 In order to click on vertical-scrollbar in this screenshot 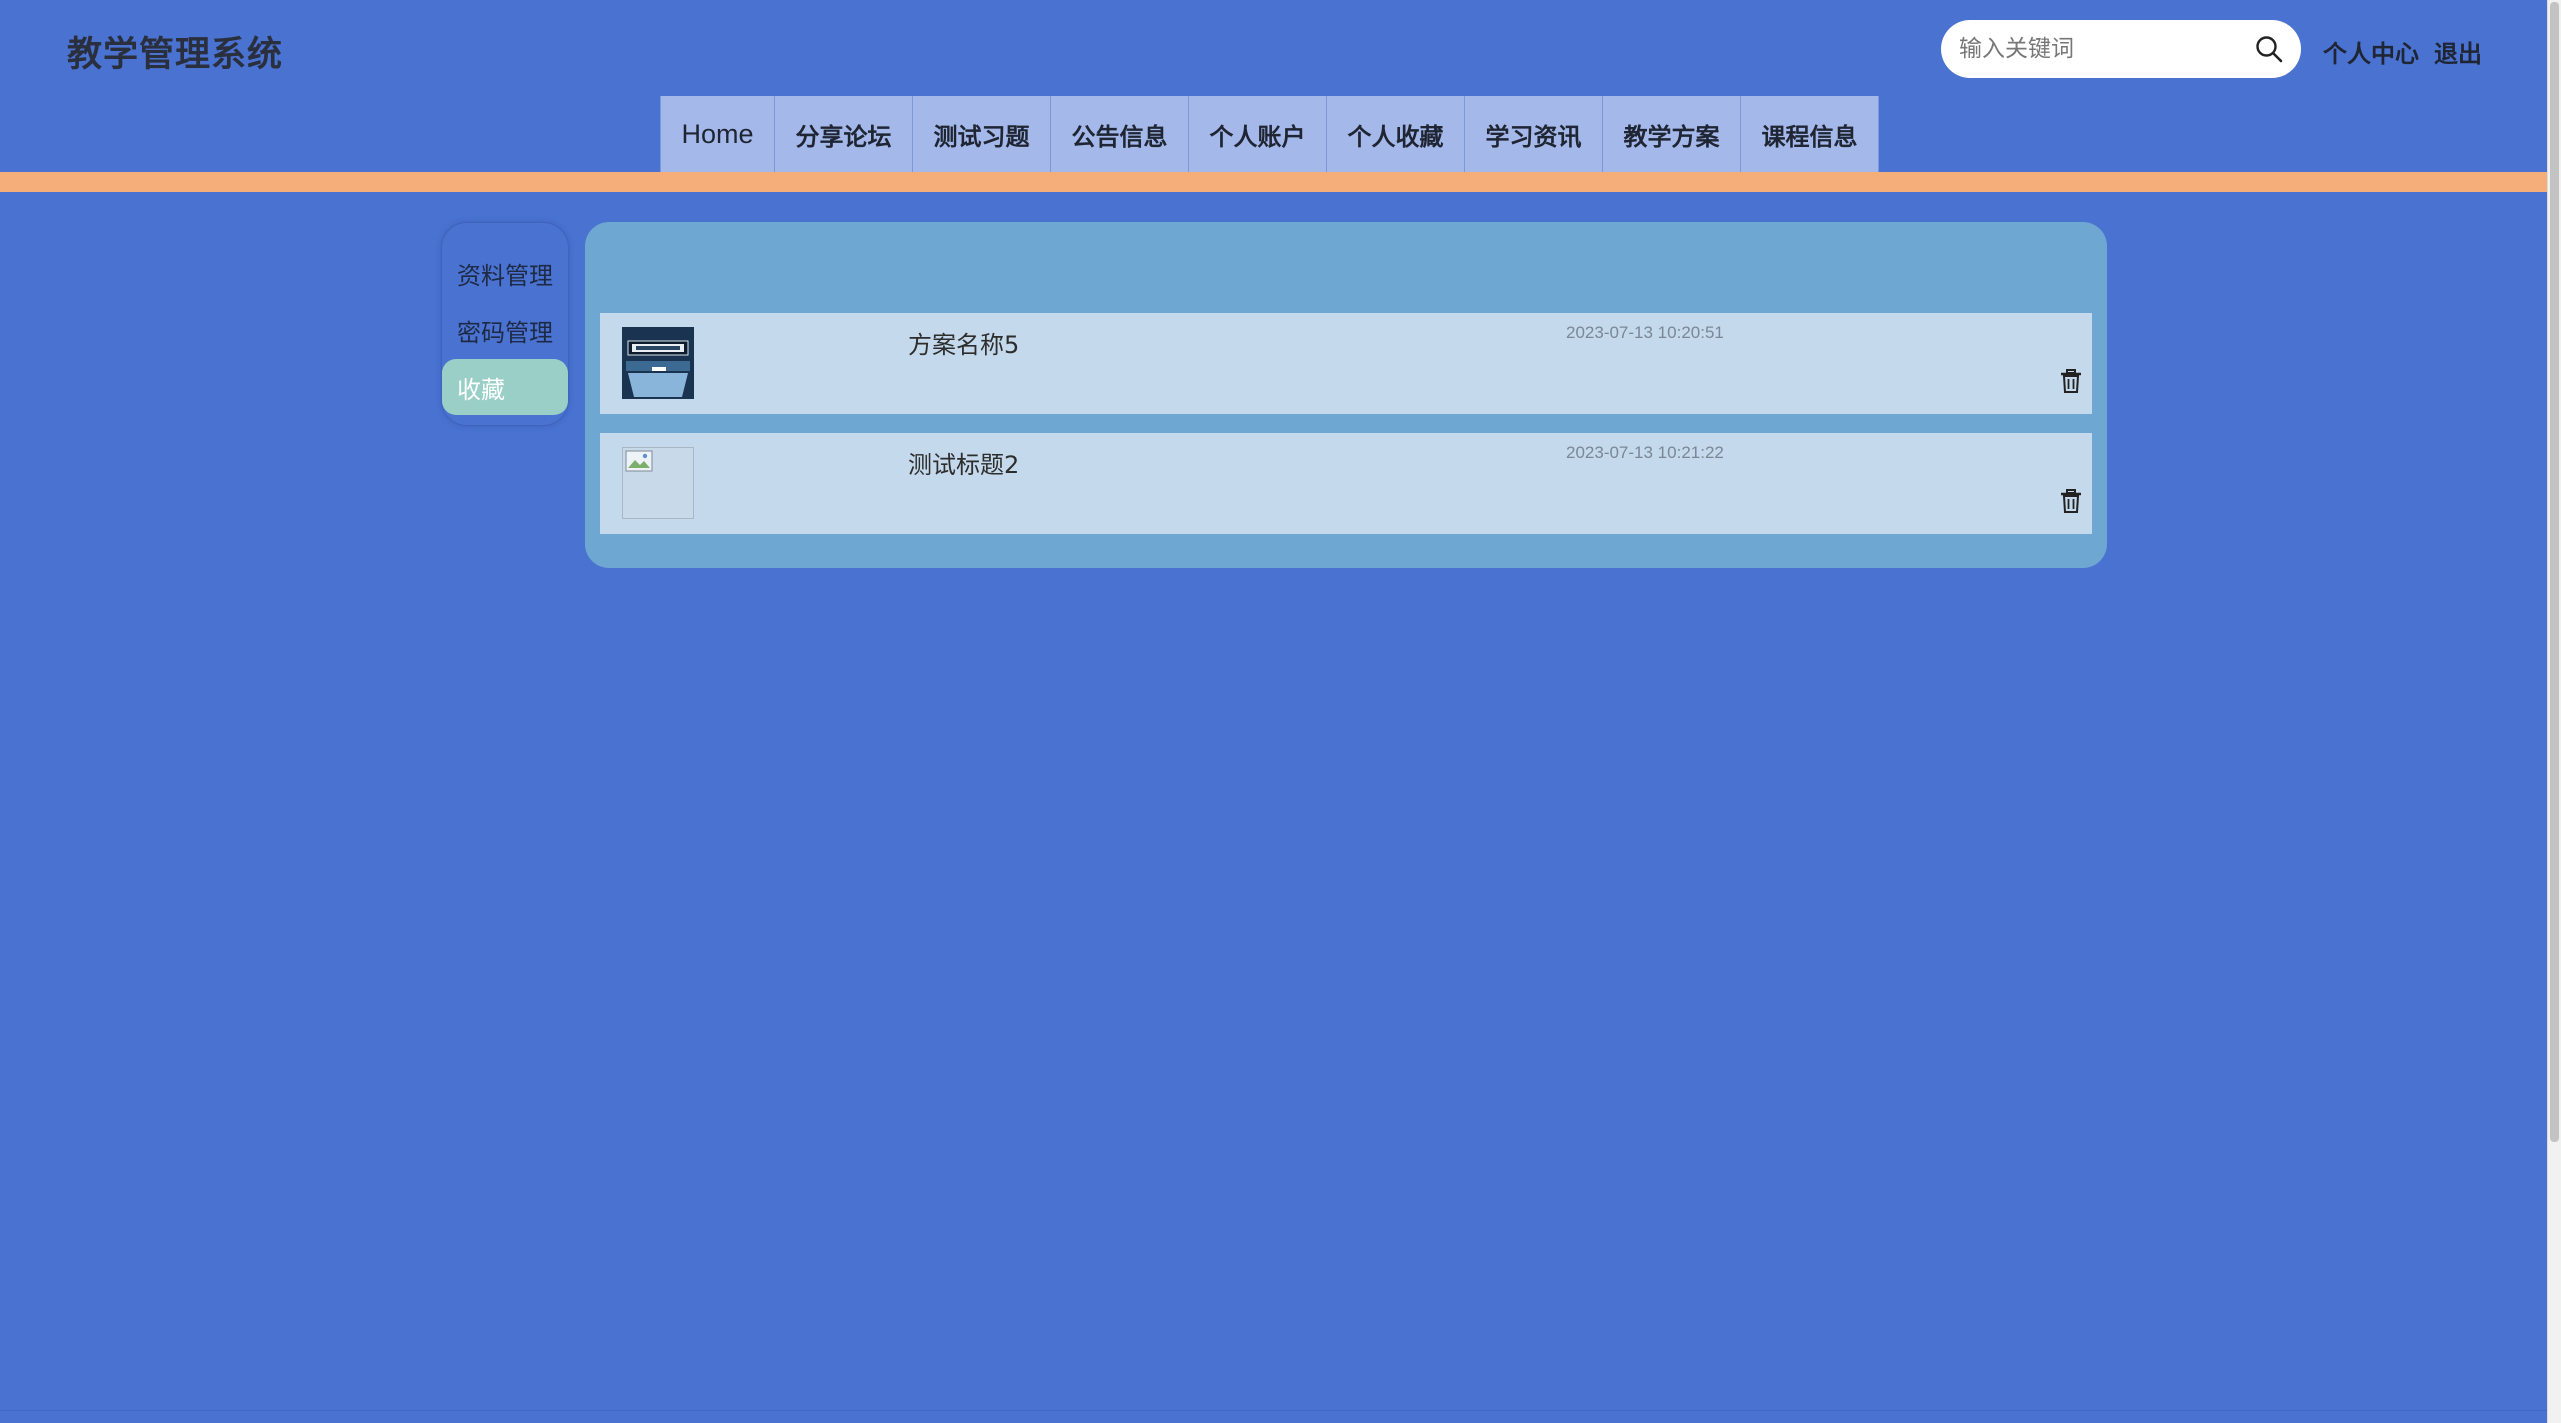, I will do `click(2554, 711)`.